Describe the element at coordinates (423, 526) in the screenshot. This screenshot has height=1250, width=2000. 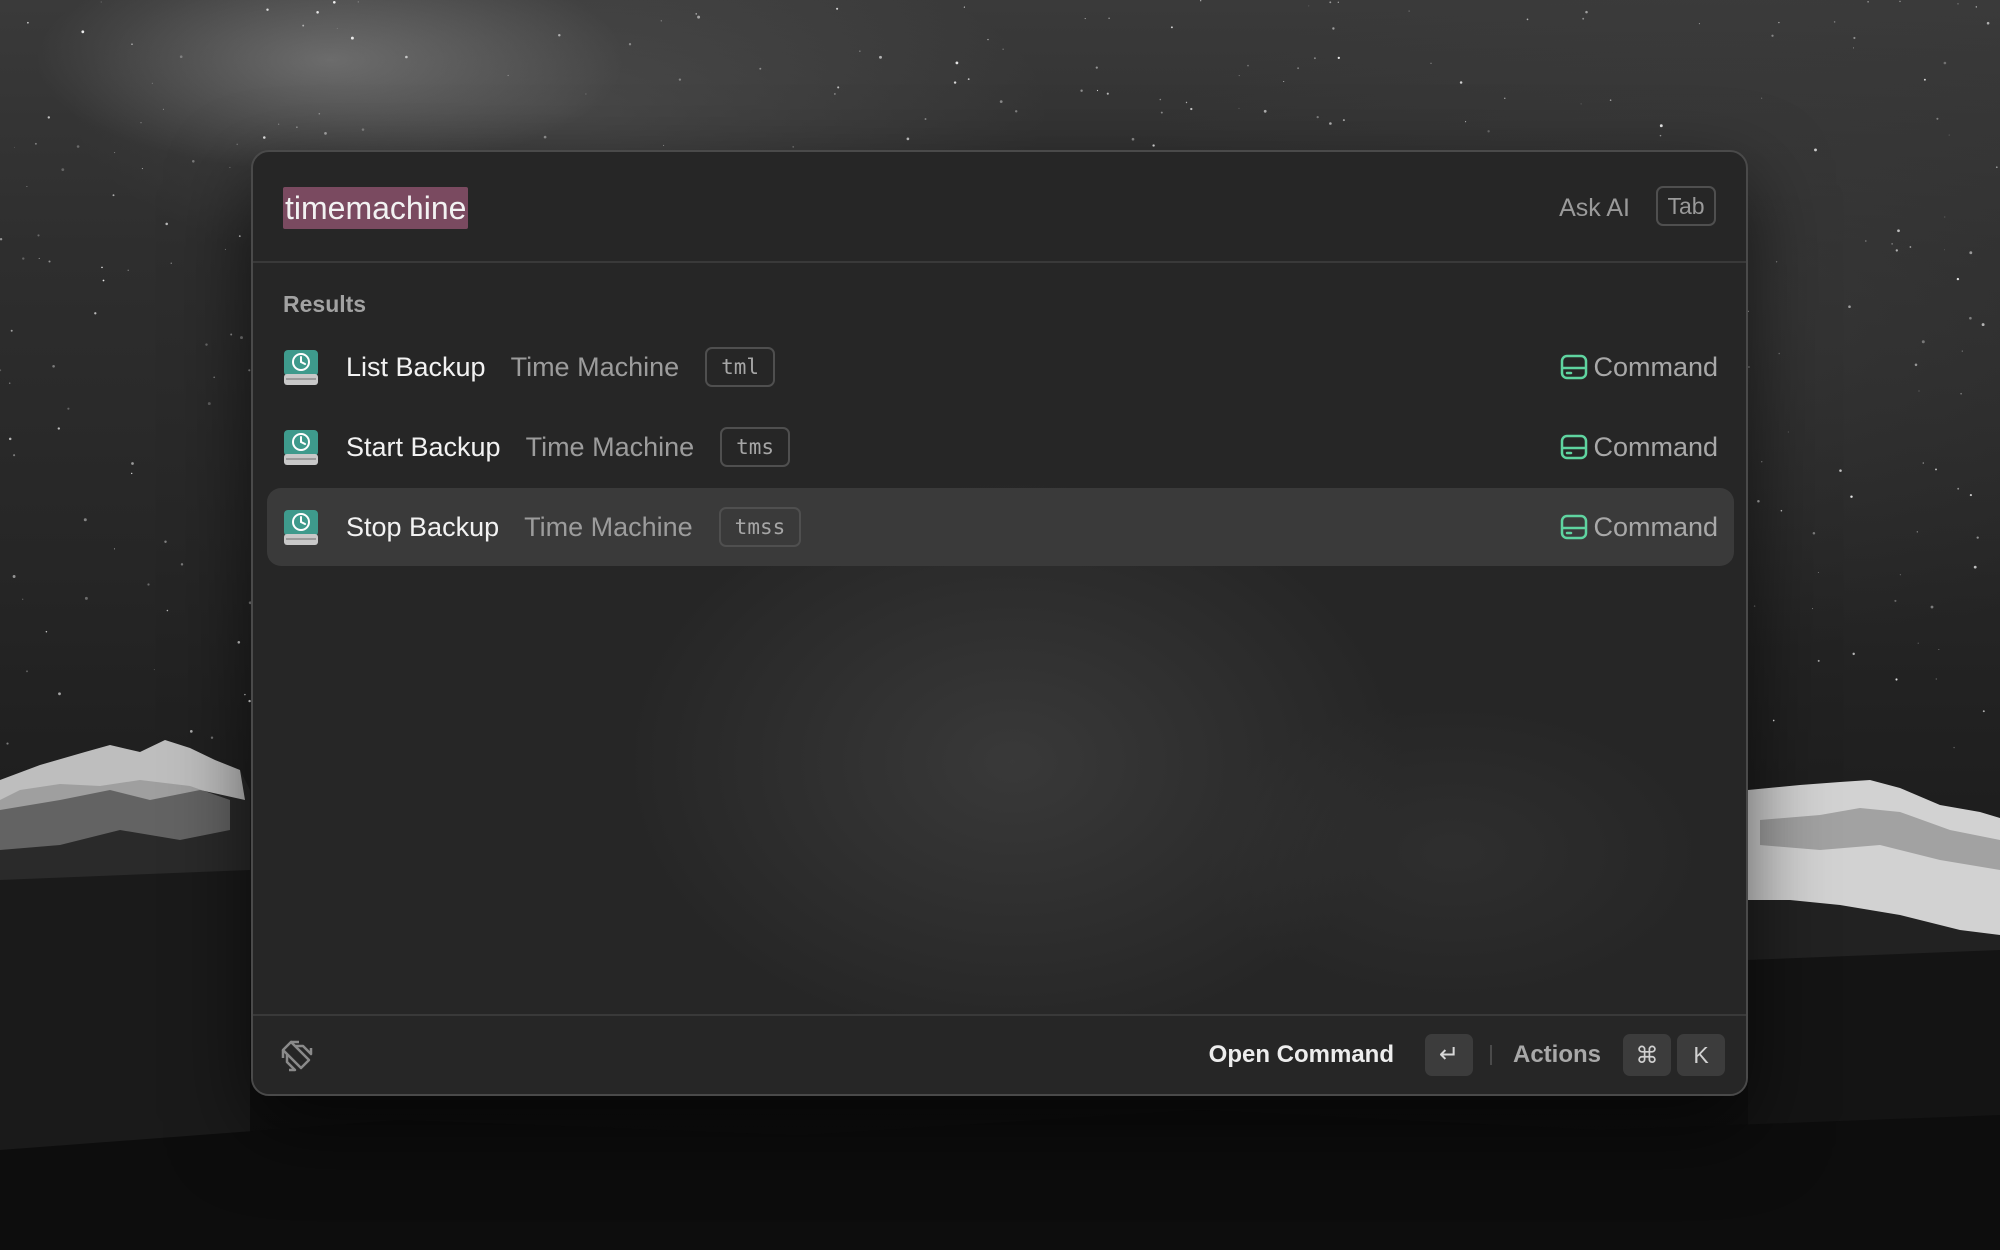
I see `result-title: Stop Backup` at that location.